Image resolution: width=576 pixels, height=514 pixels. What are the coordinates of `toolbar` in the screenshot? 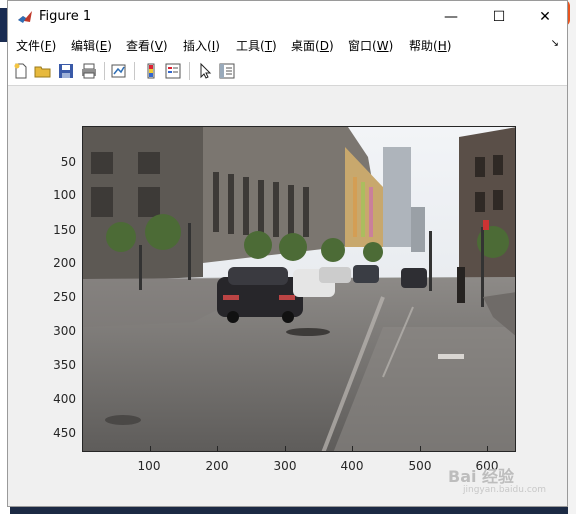 It's located at (287, 71).